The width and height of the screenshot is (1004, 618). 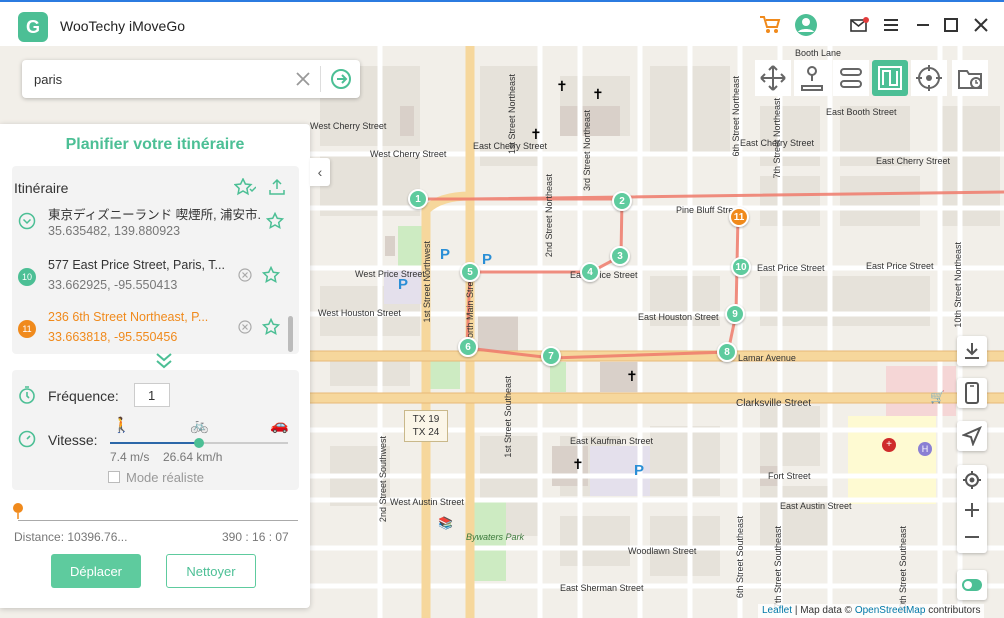 I want to click on speed-slider-fill, so click(x=154, y=443).